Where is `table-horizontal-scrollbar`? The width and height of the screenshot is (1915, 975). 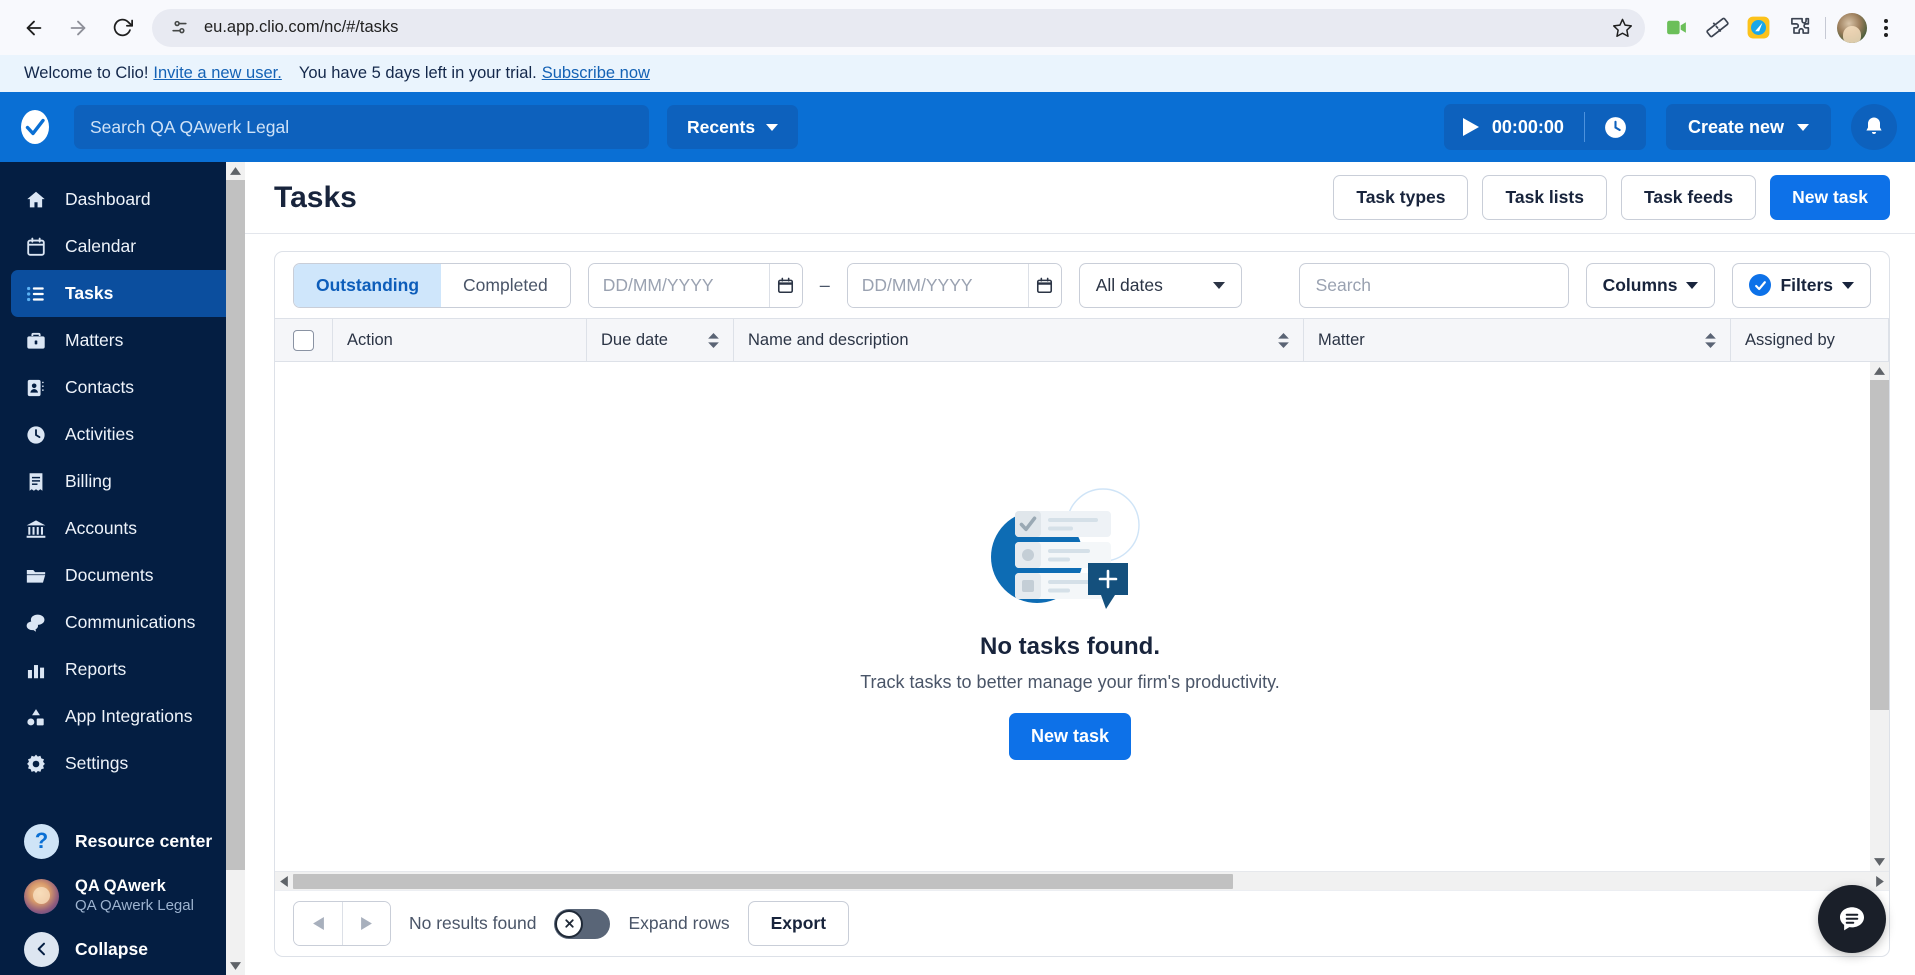 table-horizontal-scrollbar is located at coordinates (1082, 880).